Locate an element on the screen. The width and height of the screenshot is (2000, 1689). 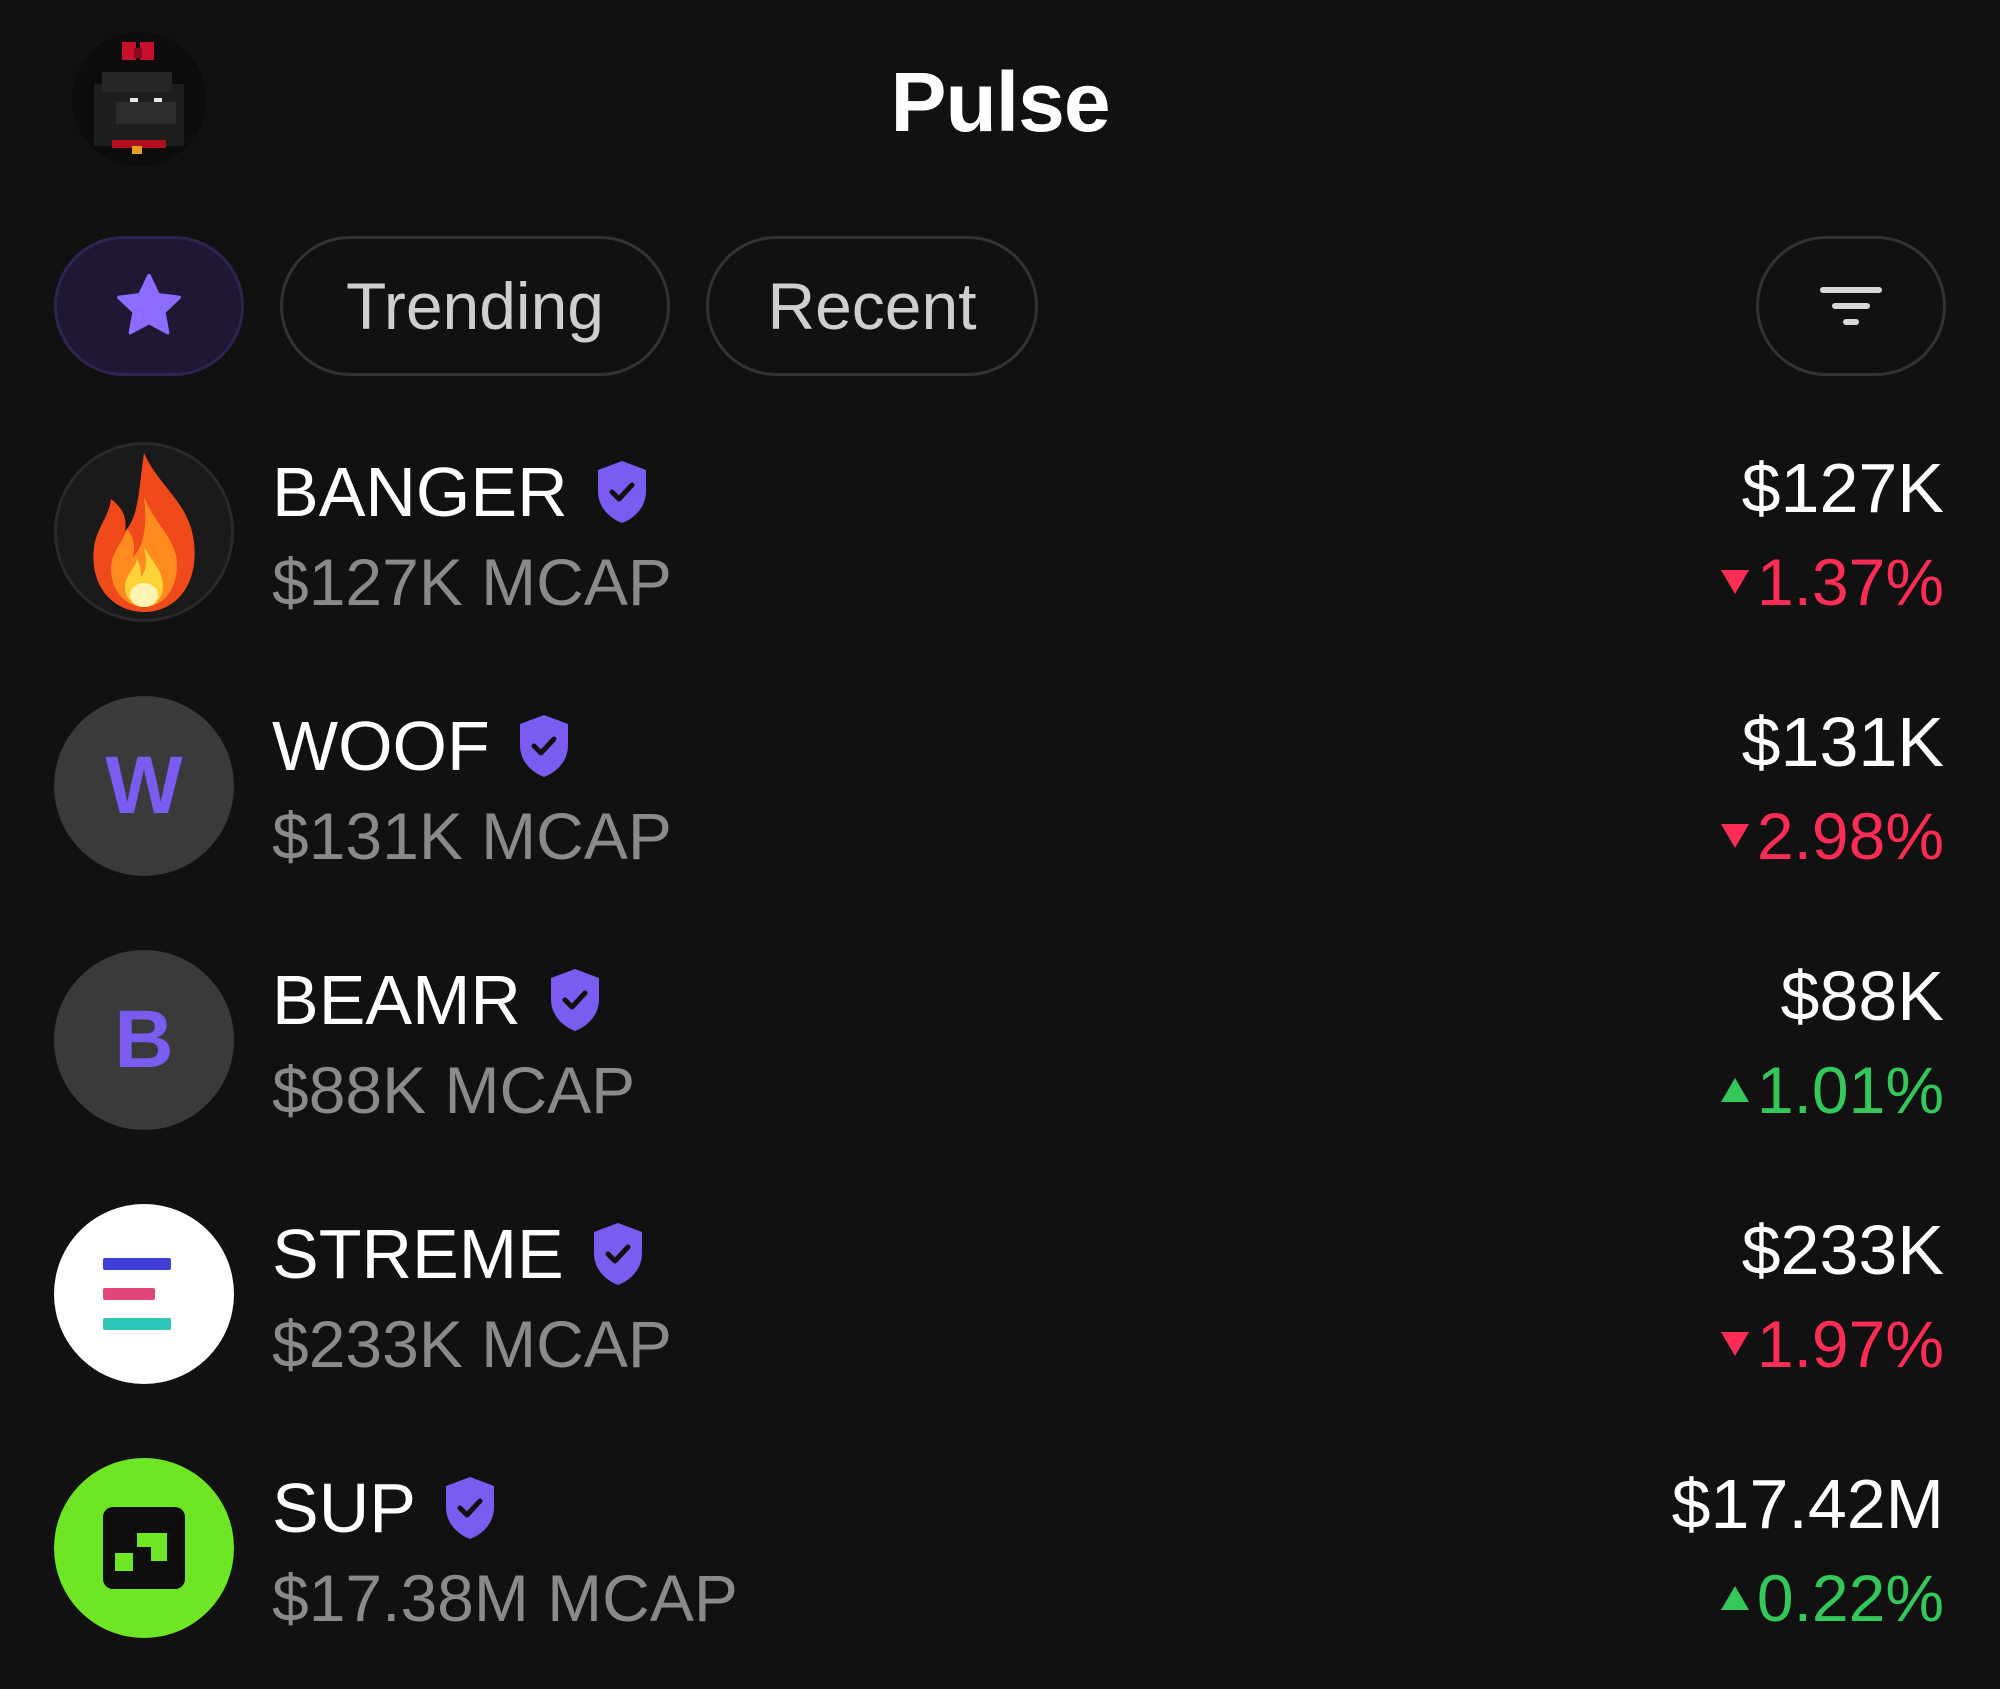
token-name: BANGER is located at coordinates (461, 492).